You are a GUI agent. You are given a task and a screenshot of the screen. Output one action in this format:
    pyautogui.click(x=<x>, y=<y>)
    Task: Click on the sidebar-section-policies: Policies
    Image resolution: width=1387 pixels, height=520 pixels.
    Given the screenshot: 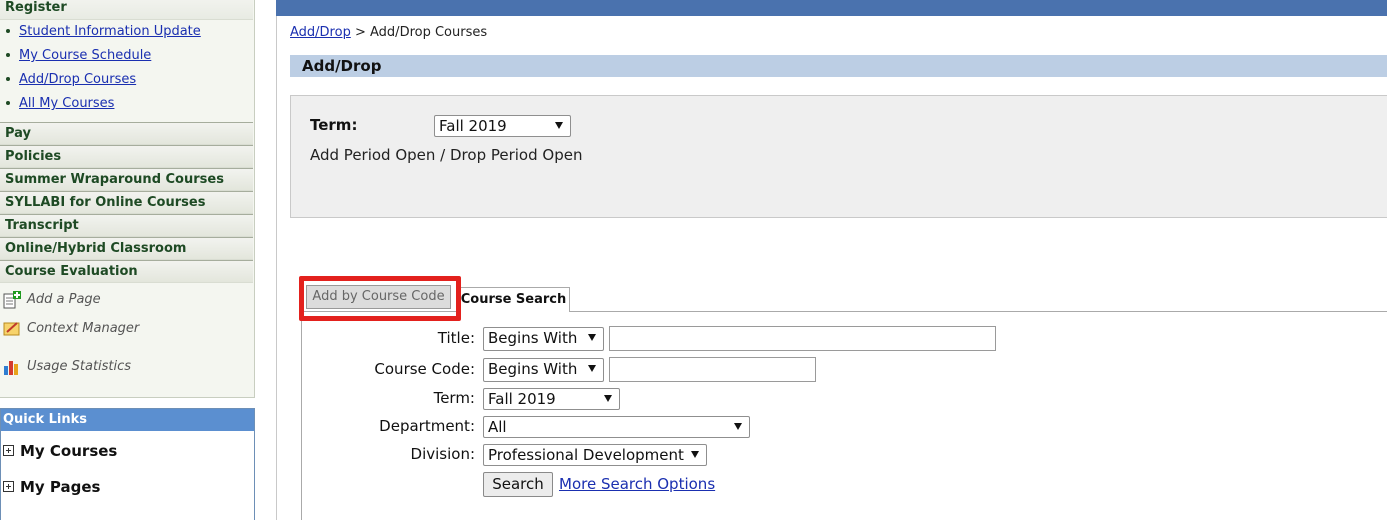 What is the action you would take?
    pyautogui.click(x=126, y=156)
    